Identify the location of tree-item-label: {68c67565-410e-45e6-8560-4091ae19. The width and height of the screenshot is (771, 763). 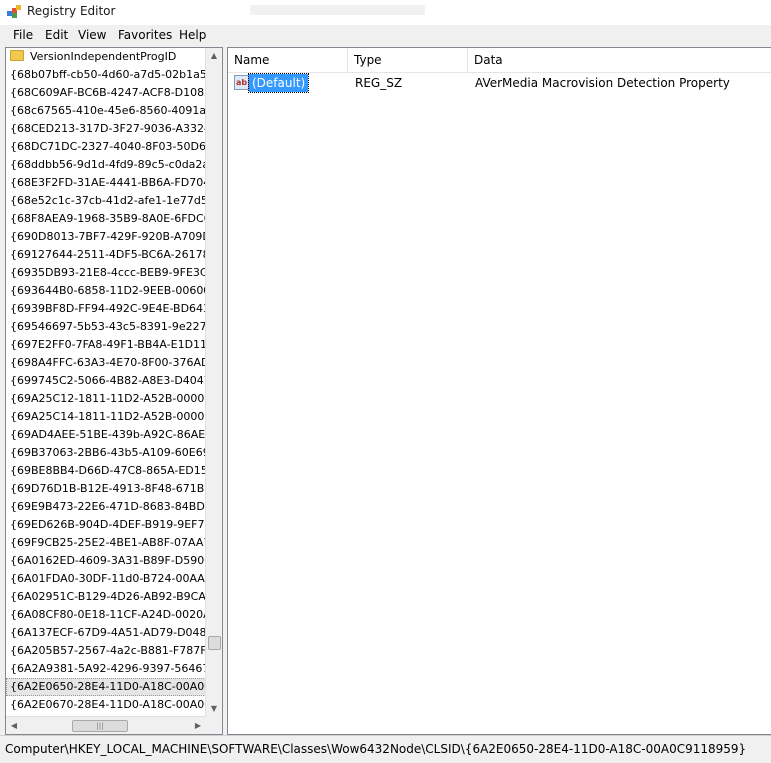
(108, 110).